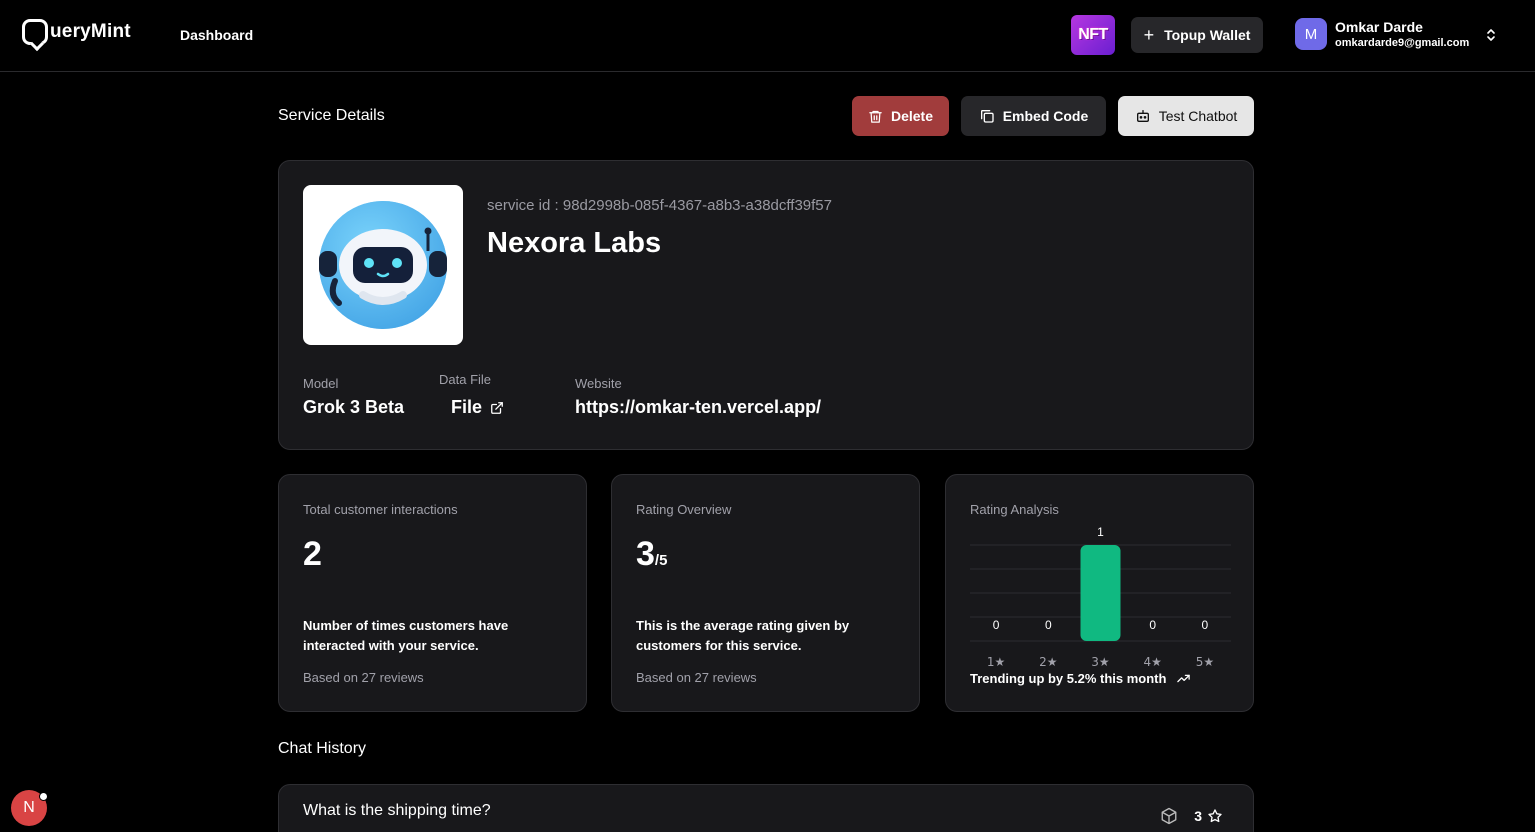 This screenshot has height=832, width=1535. I want to click on delete-label: Delete, so click(912, 116).